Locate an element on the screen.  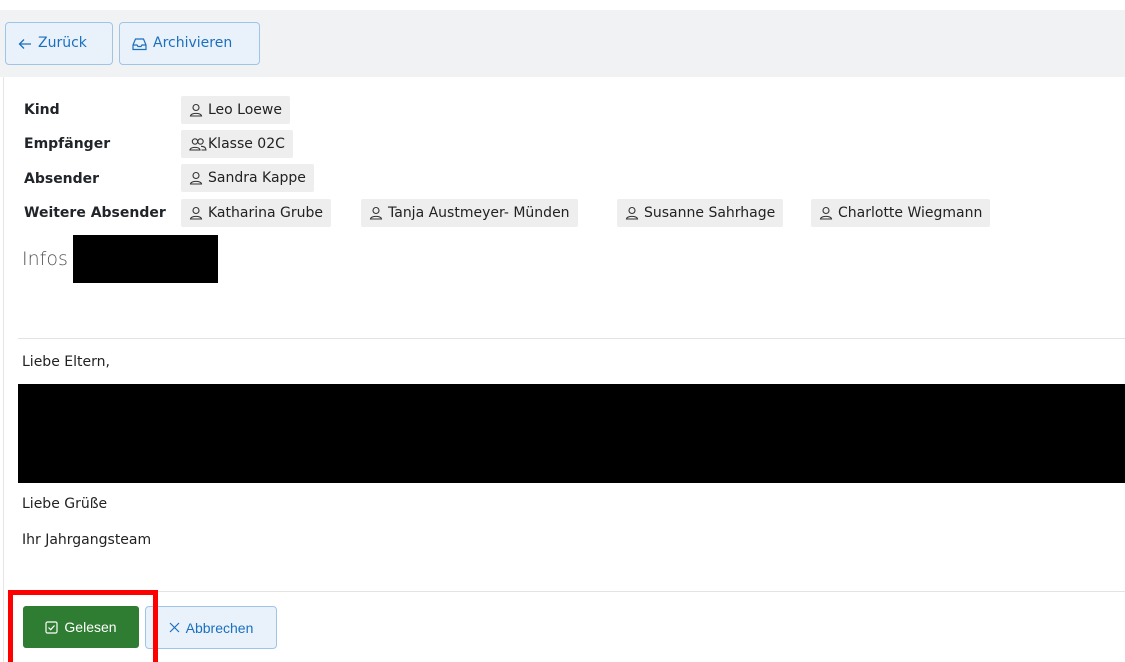
more-senders-label: Weitere Absender is located at coordinates (95, 213).